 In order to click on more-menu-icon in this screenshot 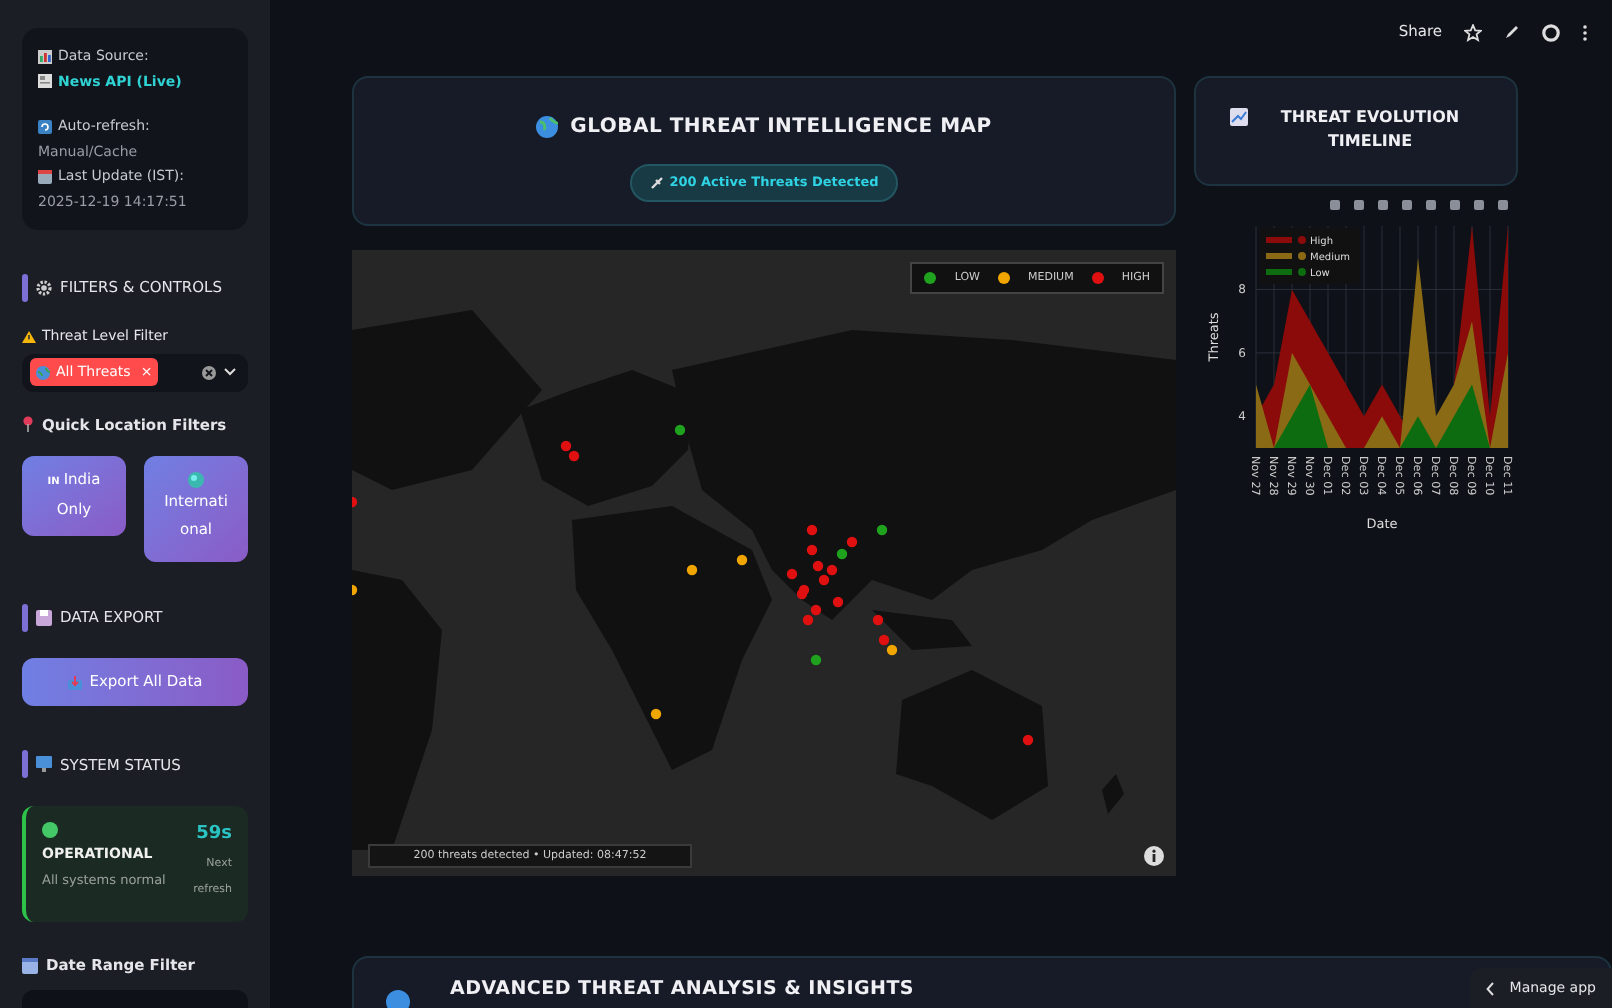, I will do `click(1585, 32)`.